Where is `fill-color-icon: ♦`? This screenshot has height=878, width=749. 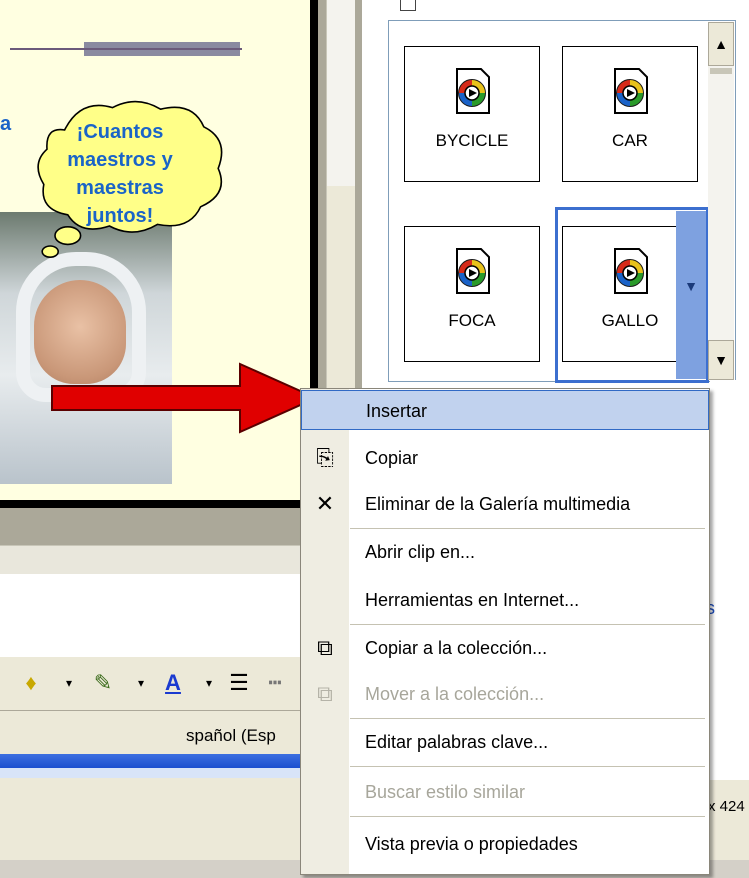 fill-color-icon: ♦ is located at coordinates (31, 683).